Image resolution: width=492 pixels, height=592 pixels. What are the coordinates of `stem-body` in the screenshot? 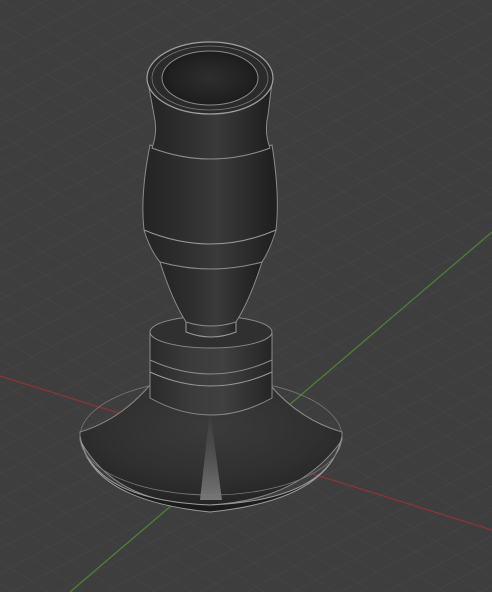 It's located at (210, 207).